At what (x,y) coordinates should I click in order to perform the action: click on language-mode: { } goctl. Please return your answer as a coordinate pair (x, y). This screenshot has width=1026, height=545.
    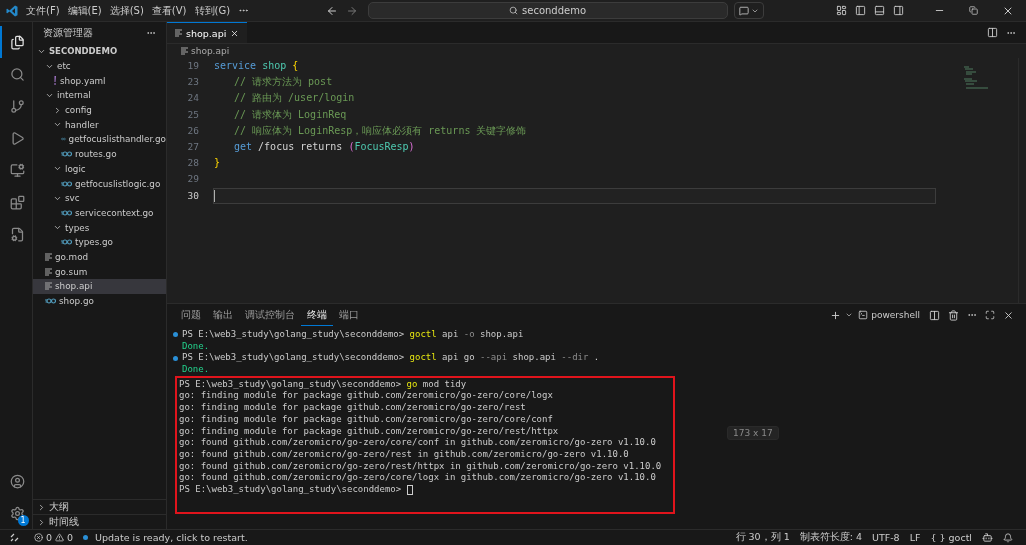
    Looking at the image, I should click on (951, 537).